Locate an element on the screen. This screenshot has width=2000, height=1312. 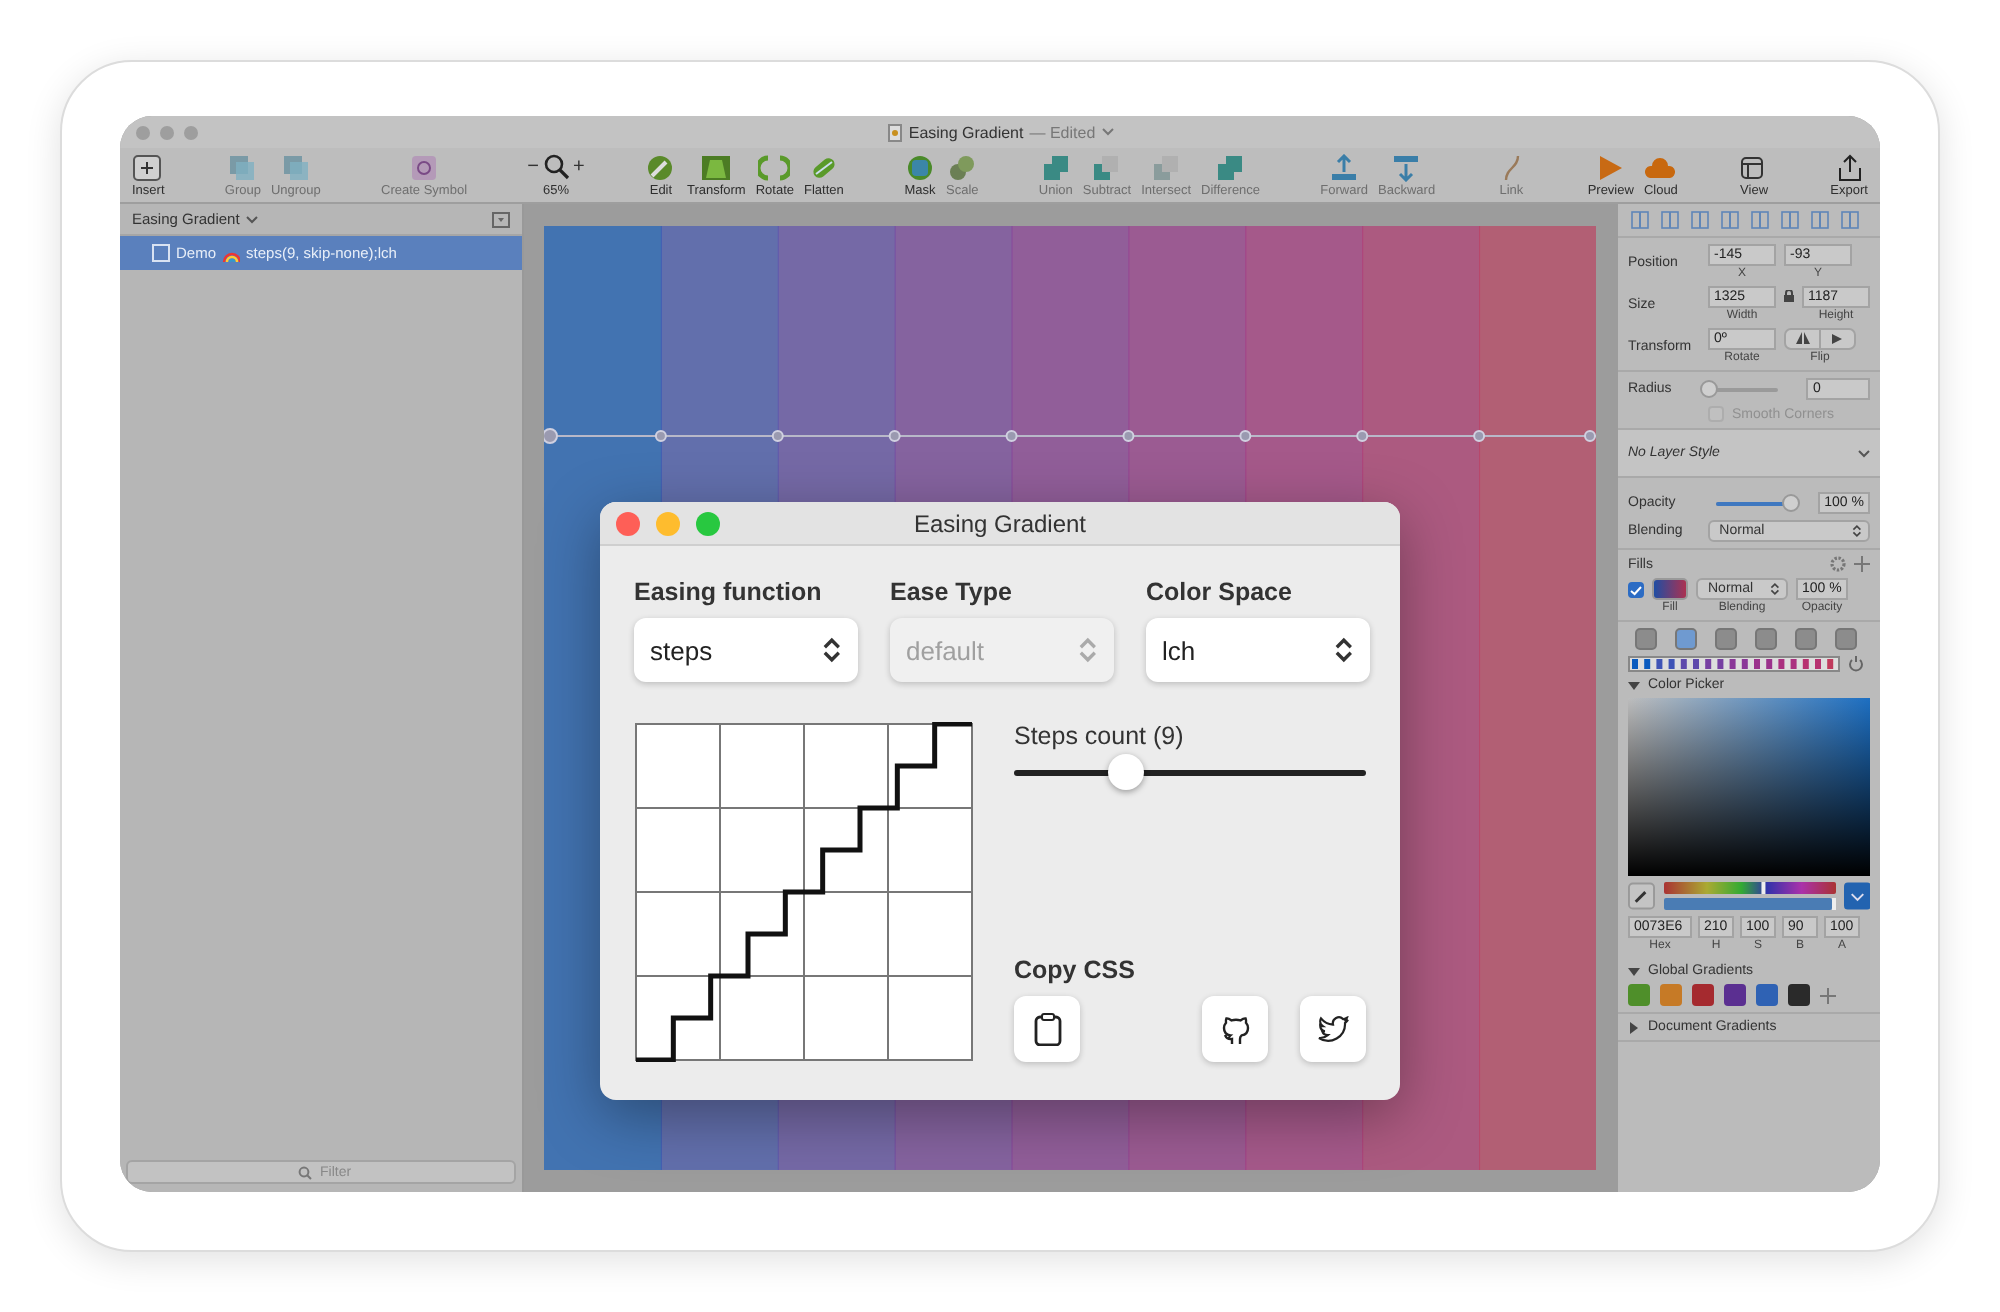
gear-icon is located at coordinates (1838, 564).